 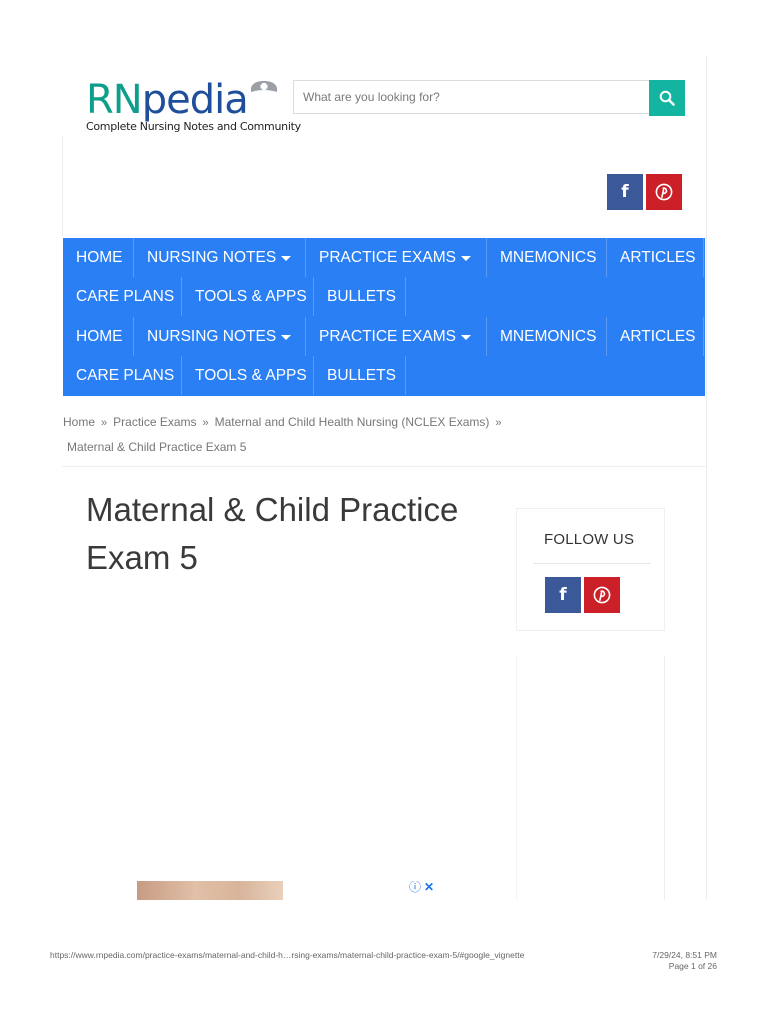 What do you see at coordinates (471, 97) in the screenshot?
I see `search-input` at bounding box center [471, 97].